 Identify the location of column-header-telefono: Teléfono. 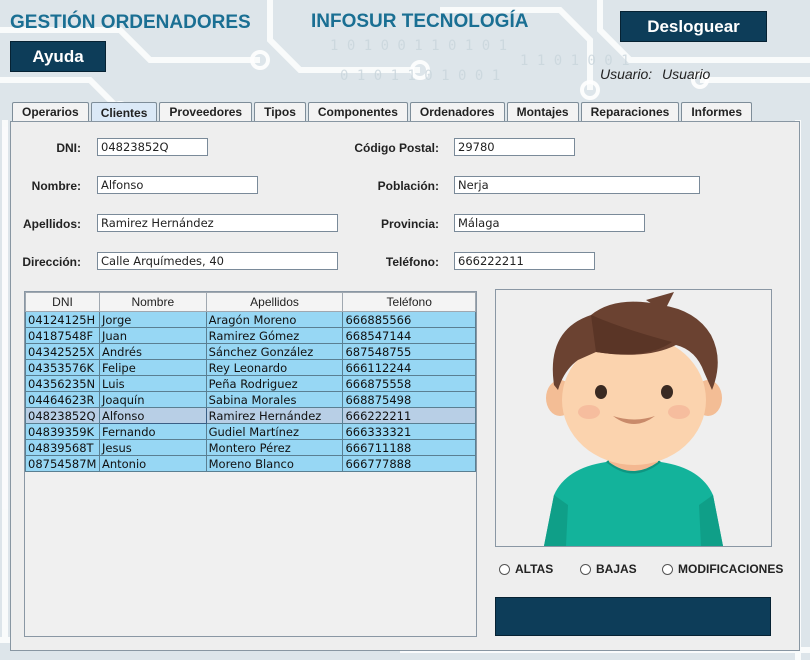
(409, 302).